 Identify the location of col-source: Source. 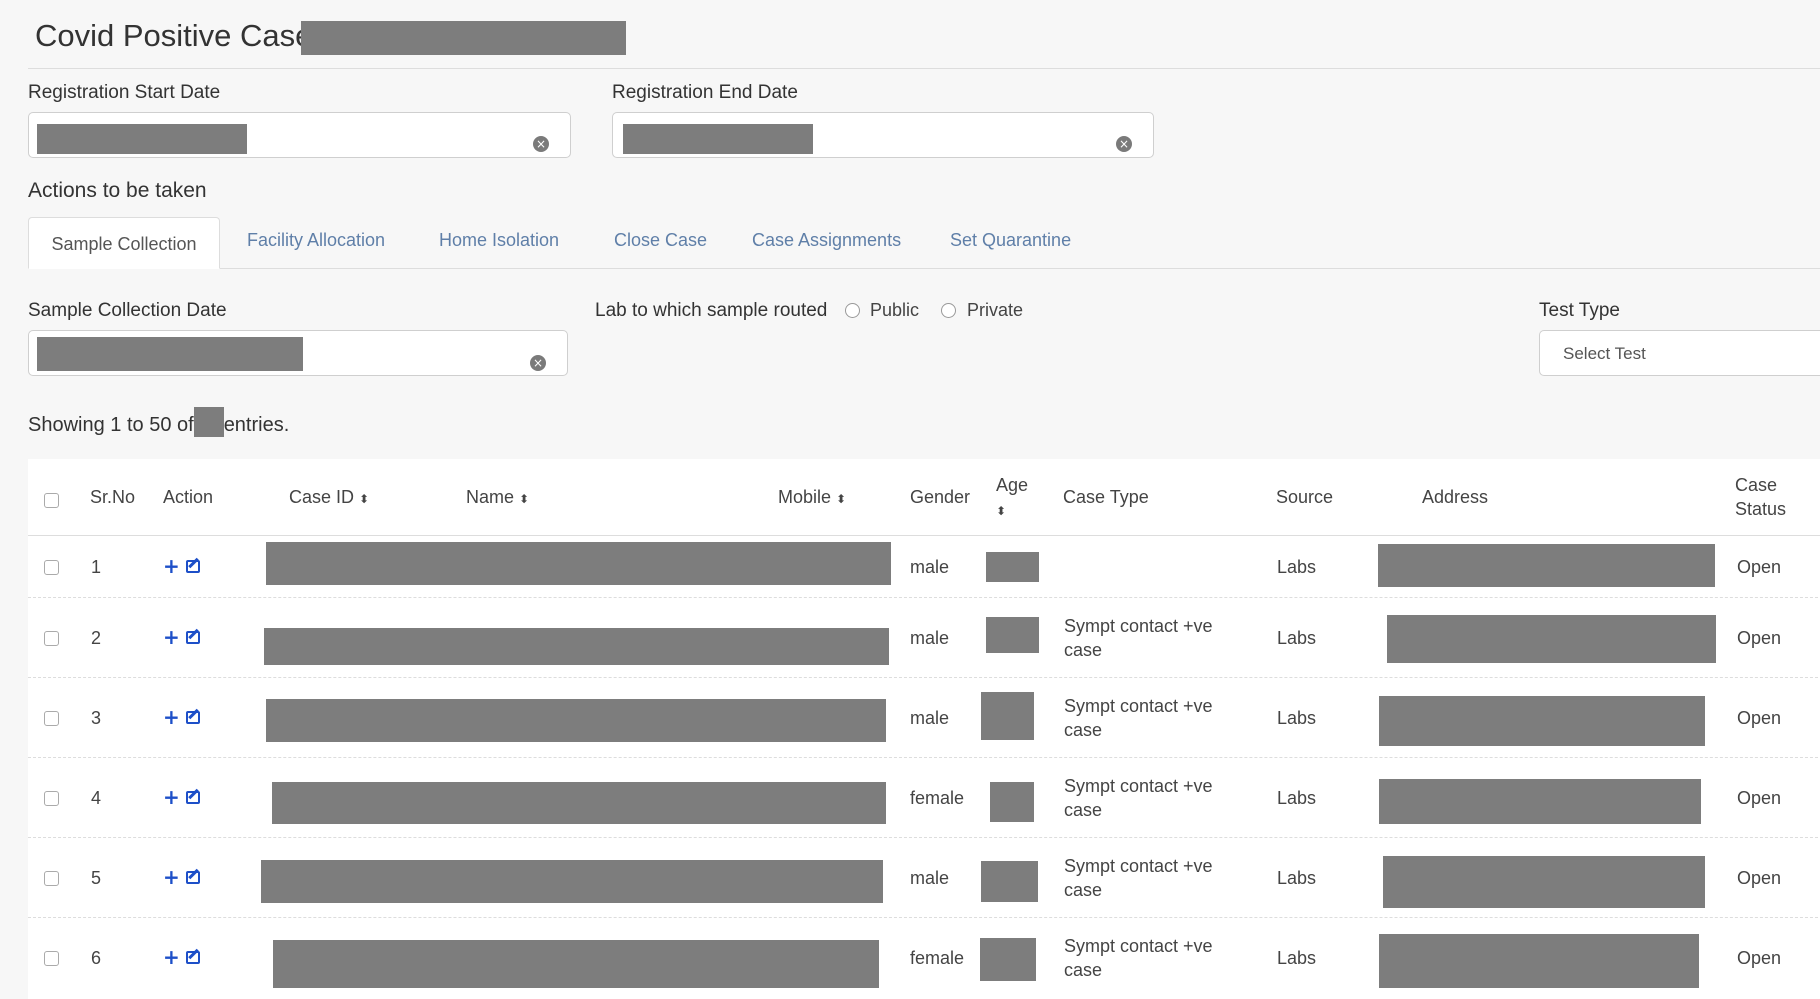
(1305, 497).